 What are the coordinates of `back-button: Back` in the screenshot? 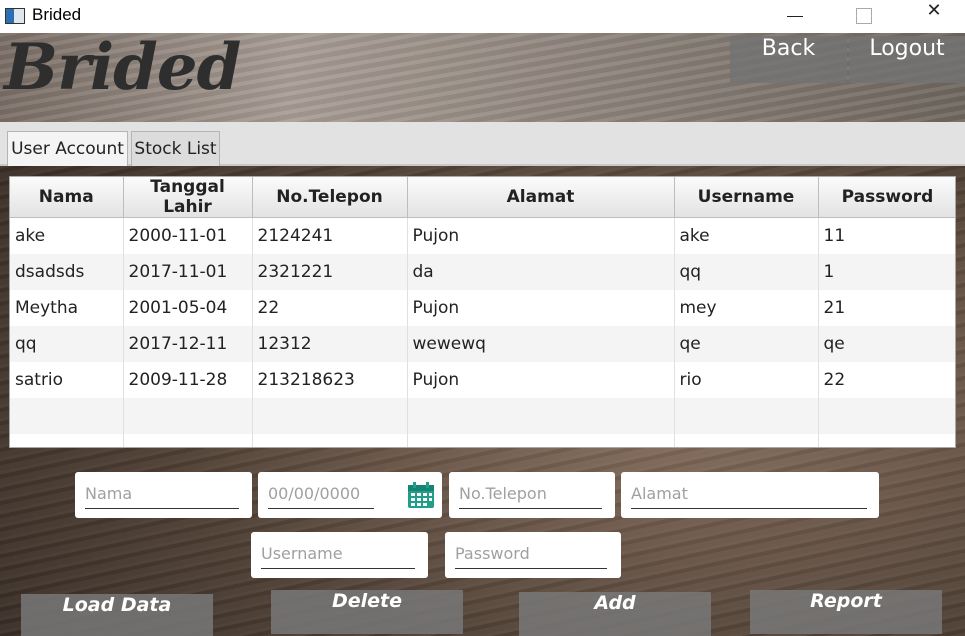 It's located at (788, 59).